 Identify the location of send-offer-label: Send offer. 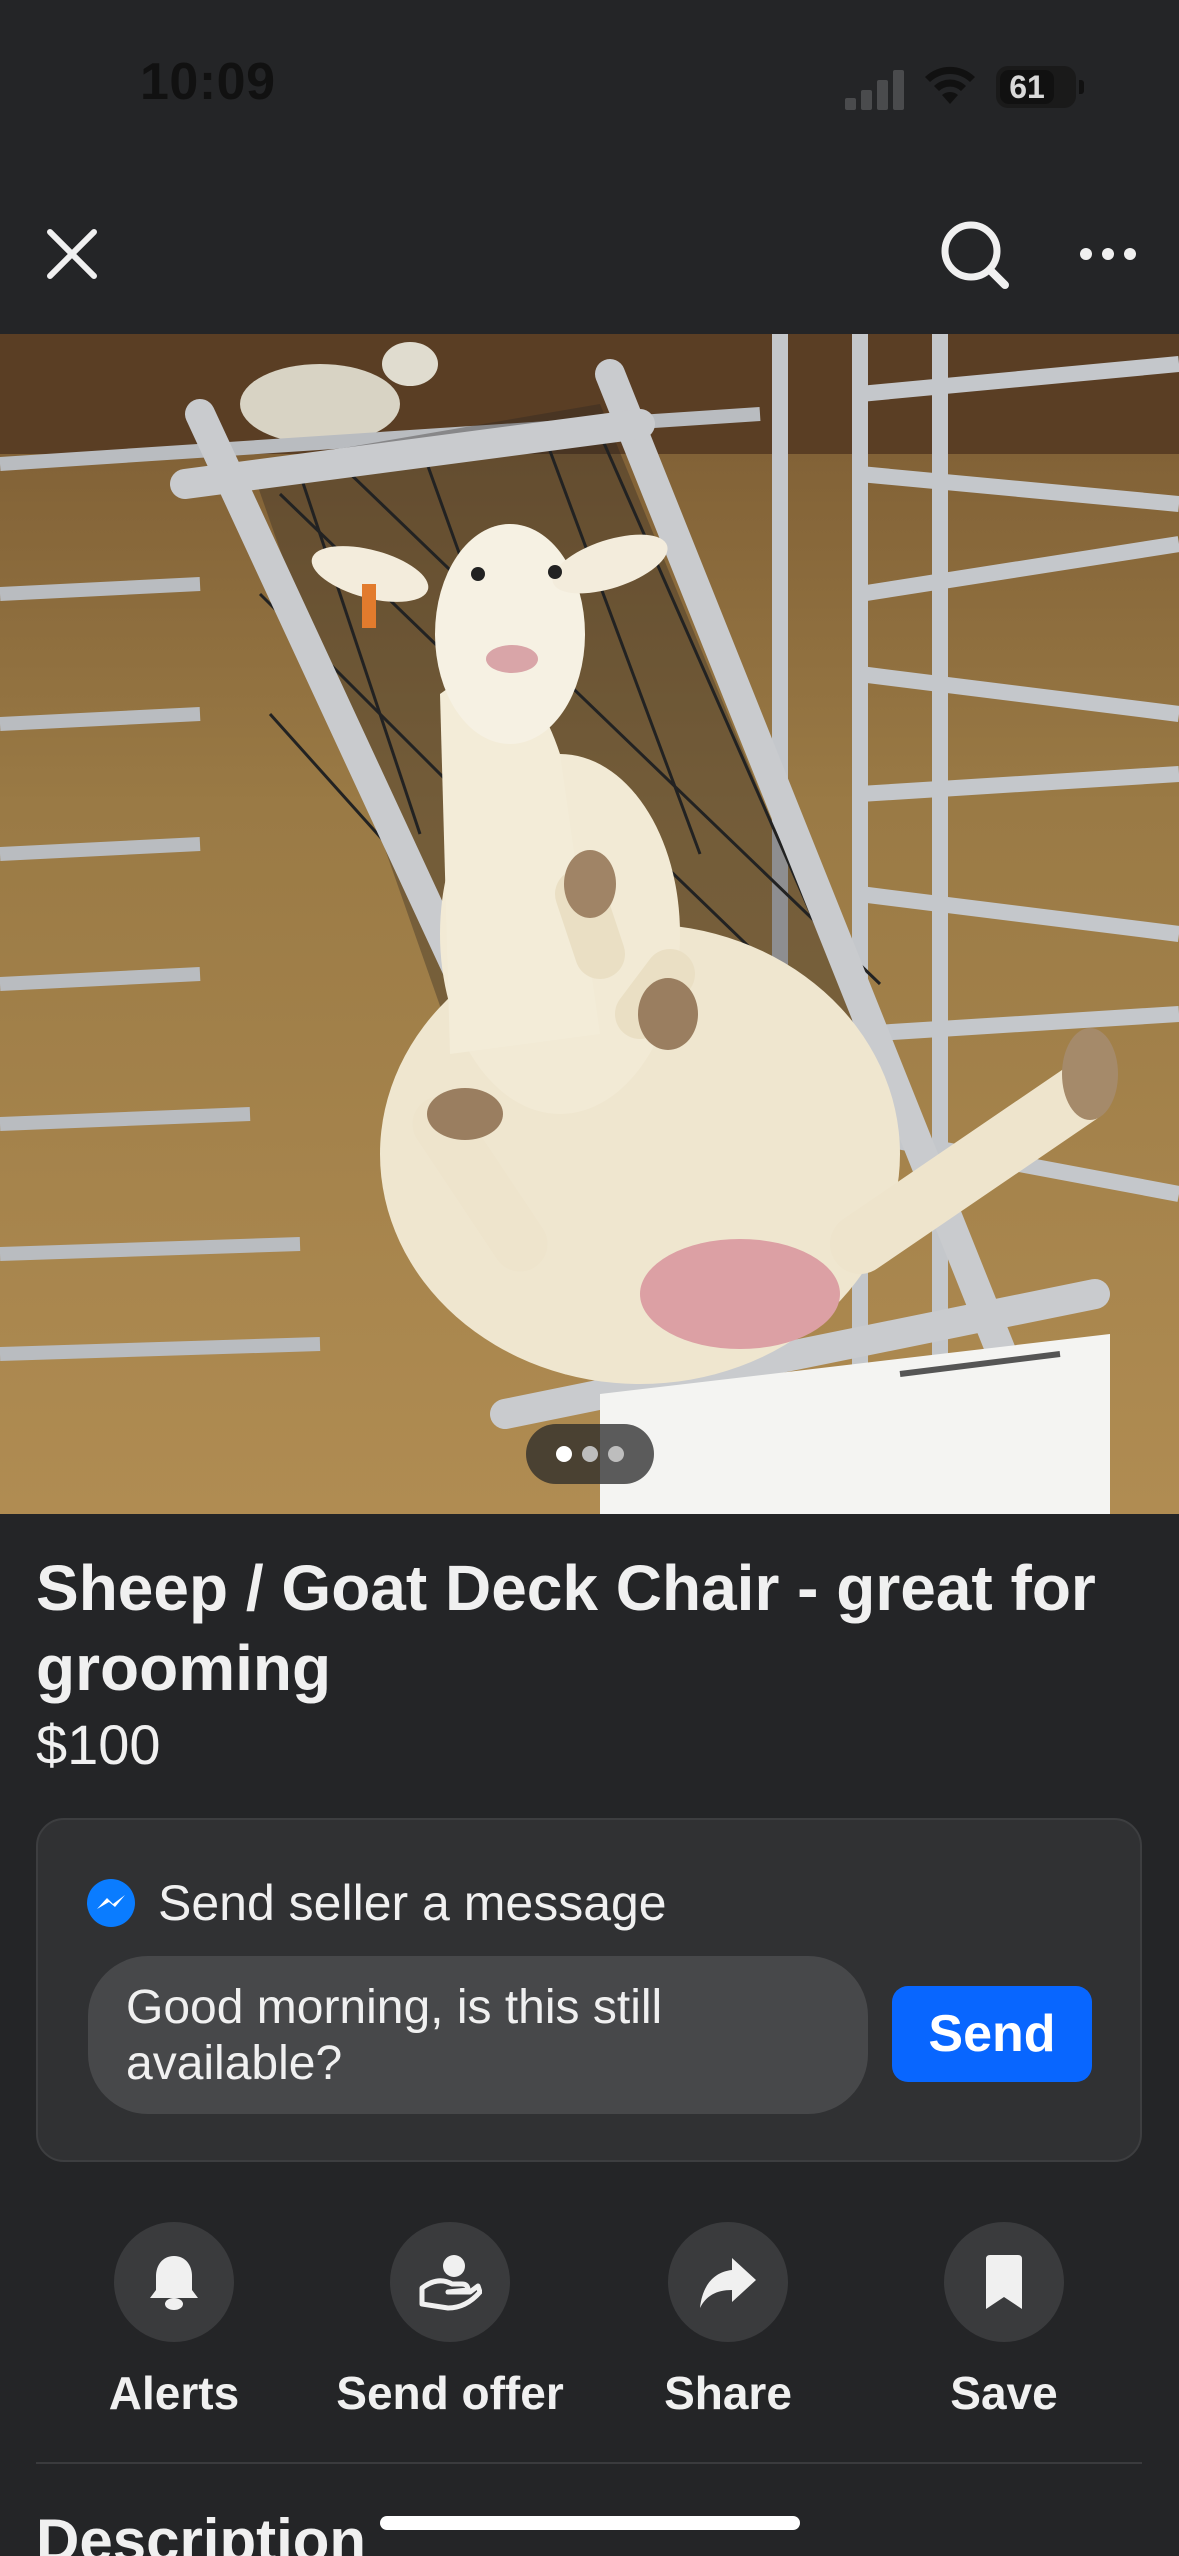
(450, 2393).